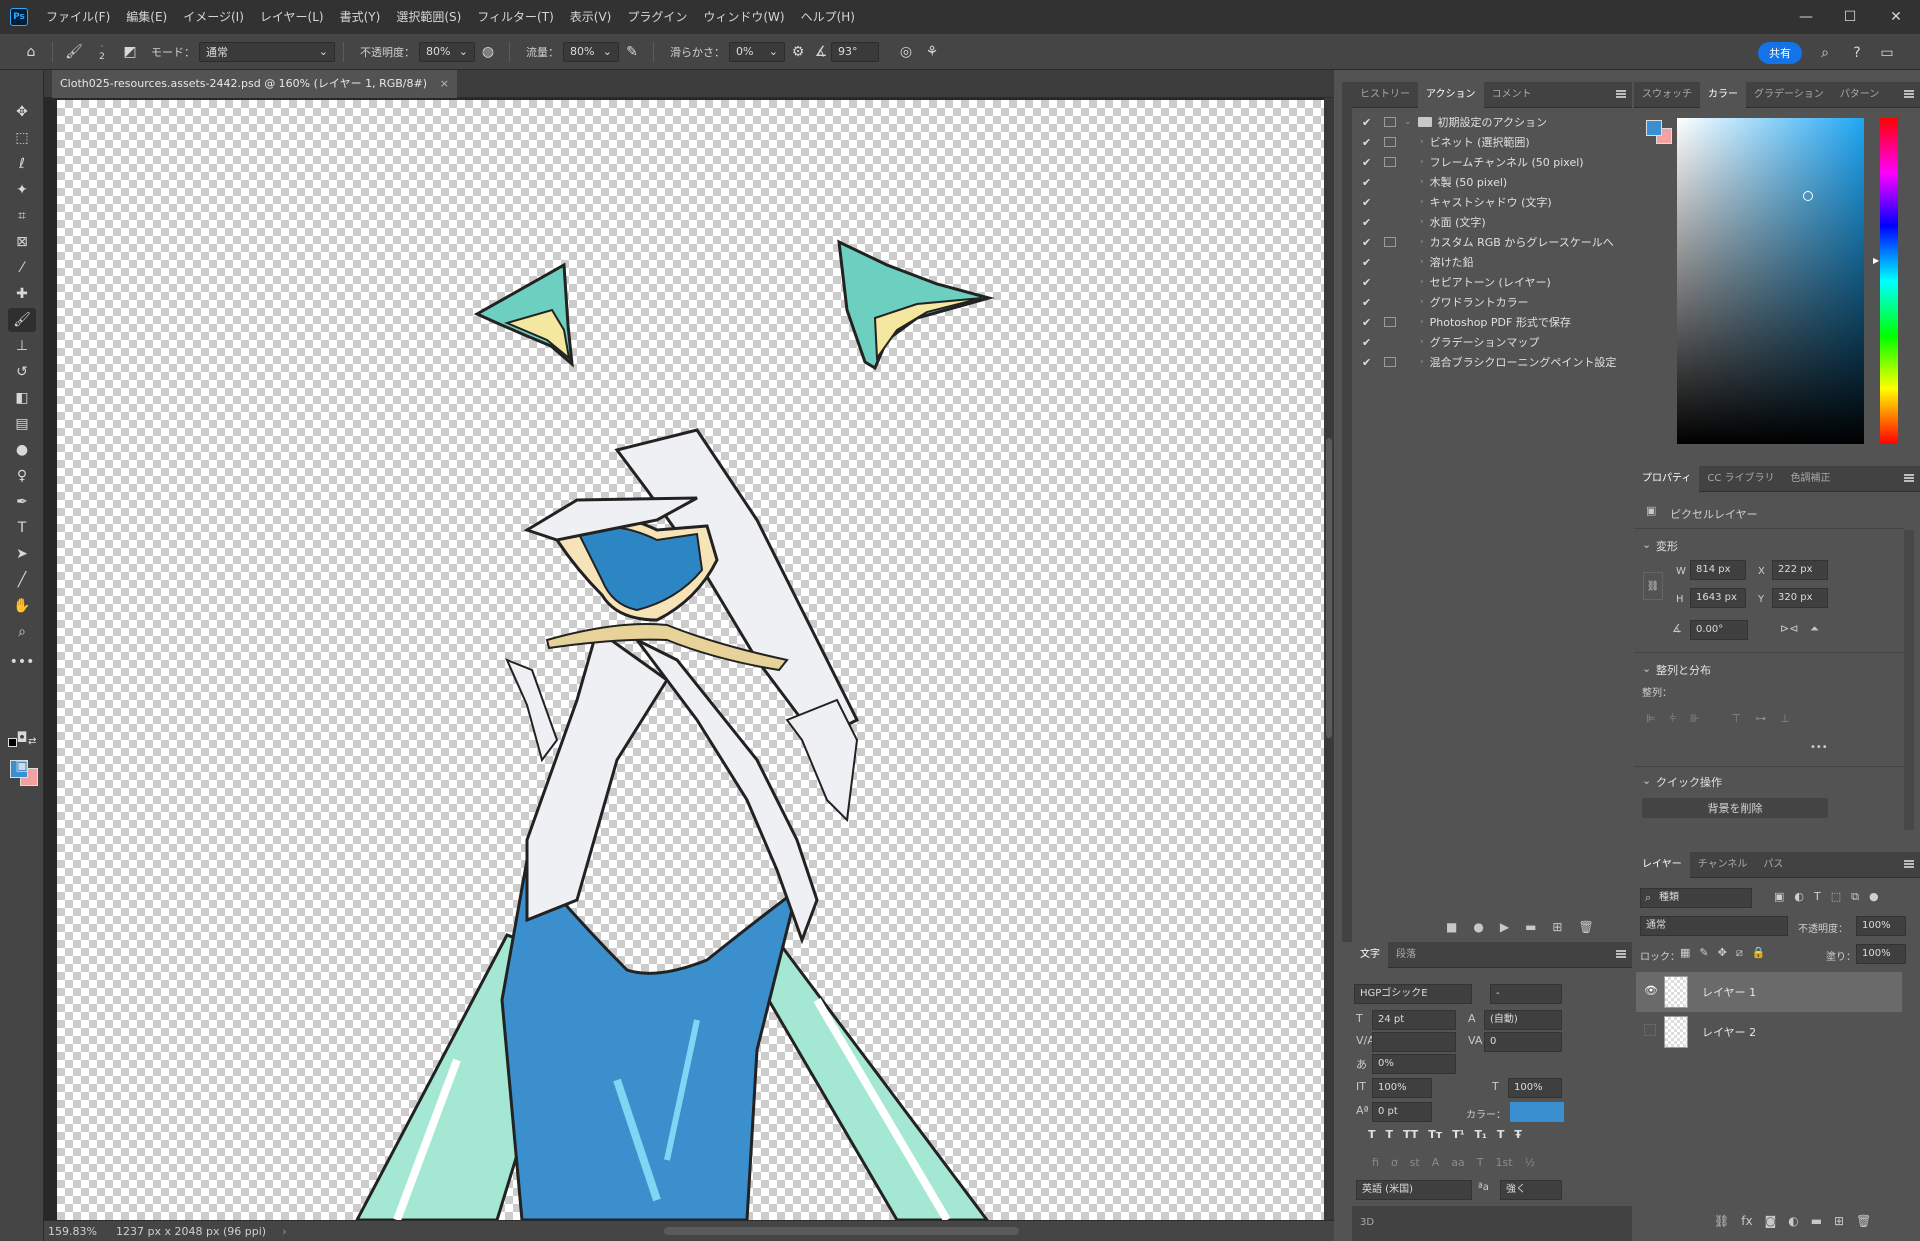  What do you see at coordinates (22, 632) in the screenshot?
I see `zoom-tool-icon: ⌕` at bounding box center [22, 632].